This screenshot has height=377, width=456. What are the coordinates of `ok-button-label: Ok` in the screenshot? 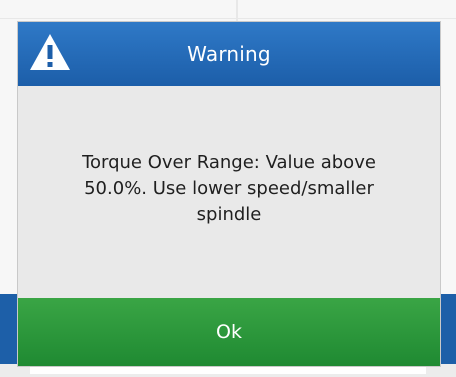 It's located at (229, 332).